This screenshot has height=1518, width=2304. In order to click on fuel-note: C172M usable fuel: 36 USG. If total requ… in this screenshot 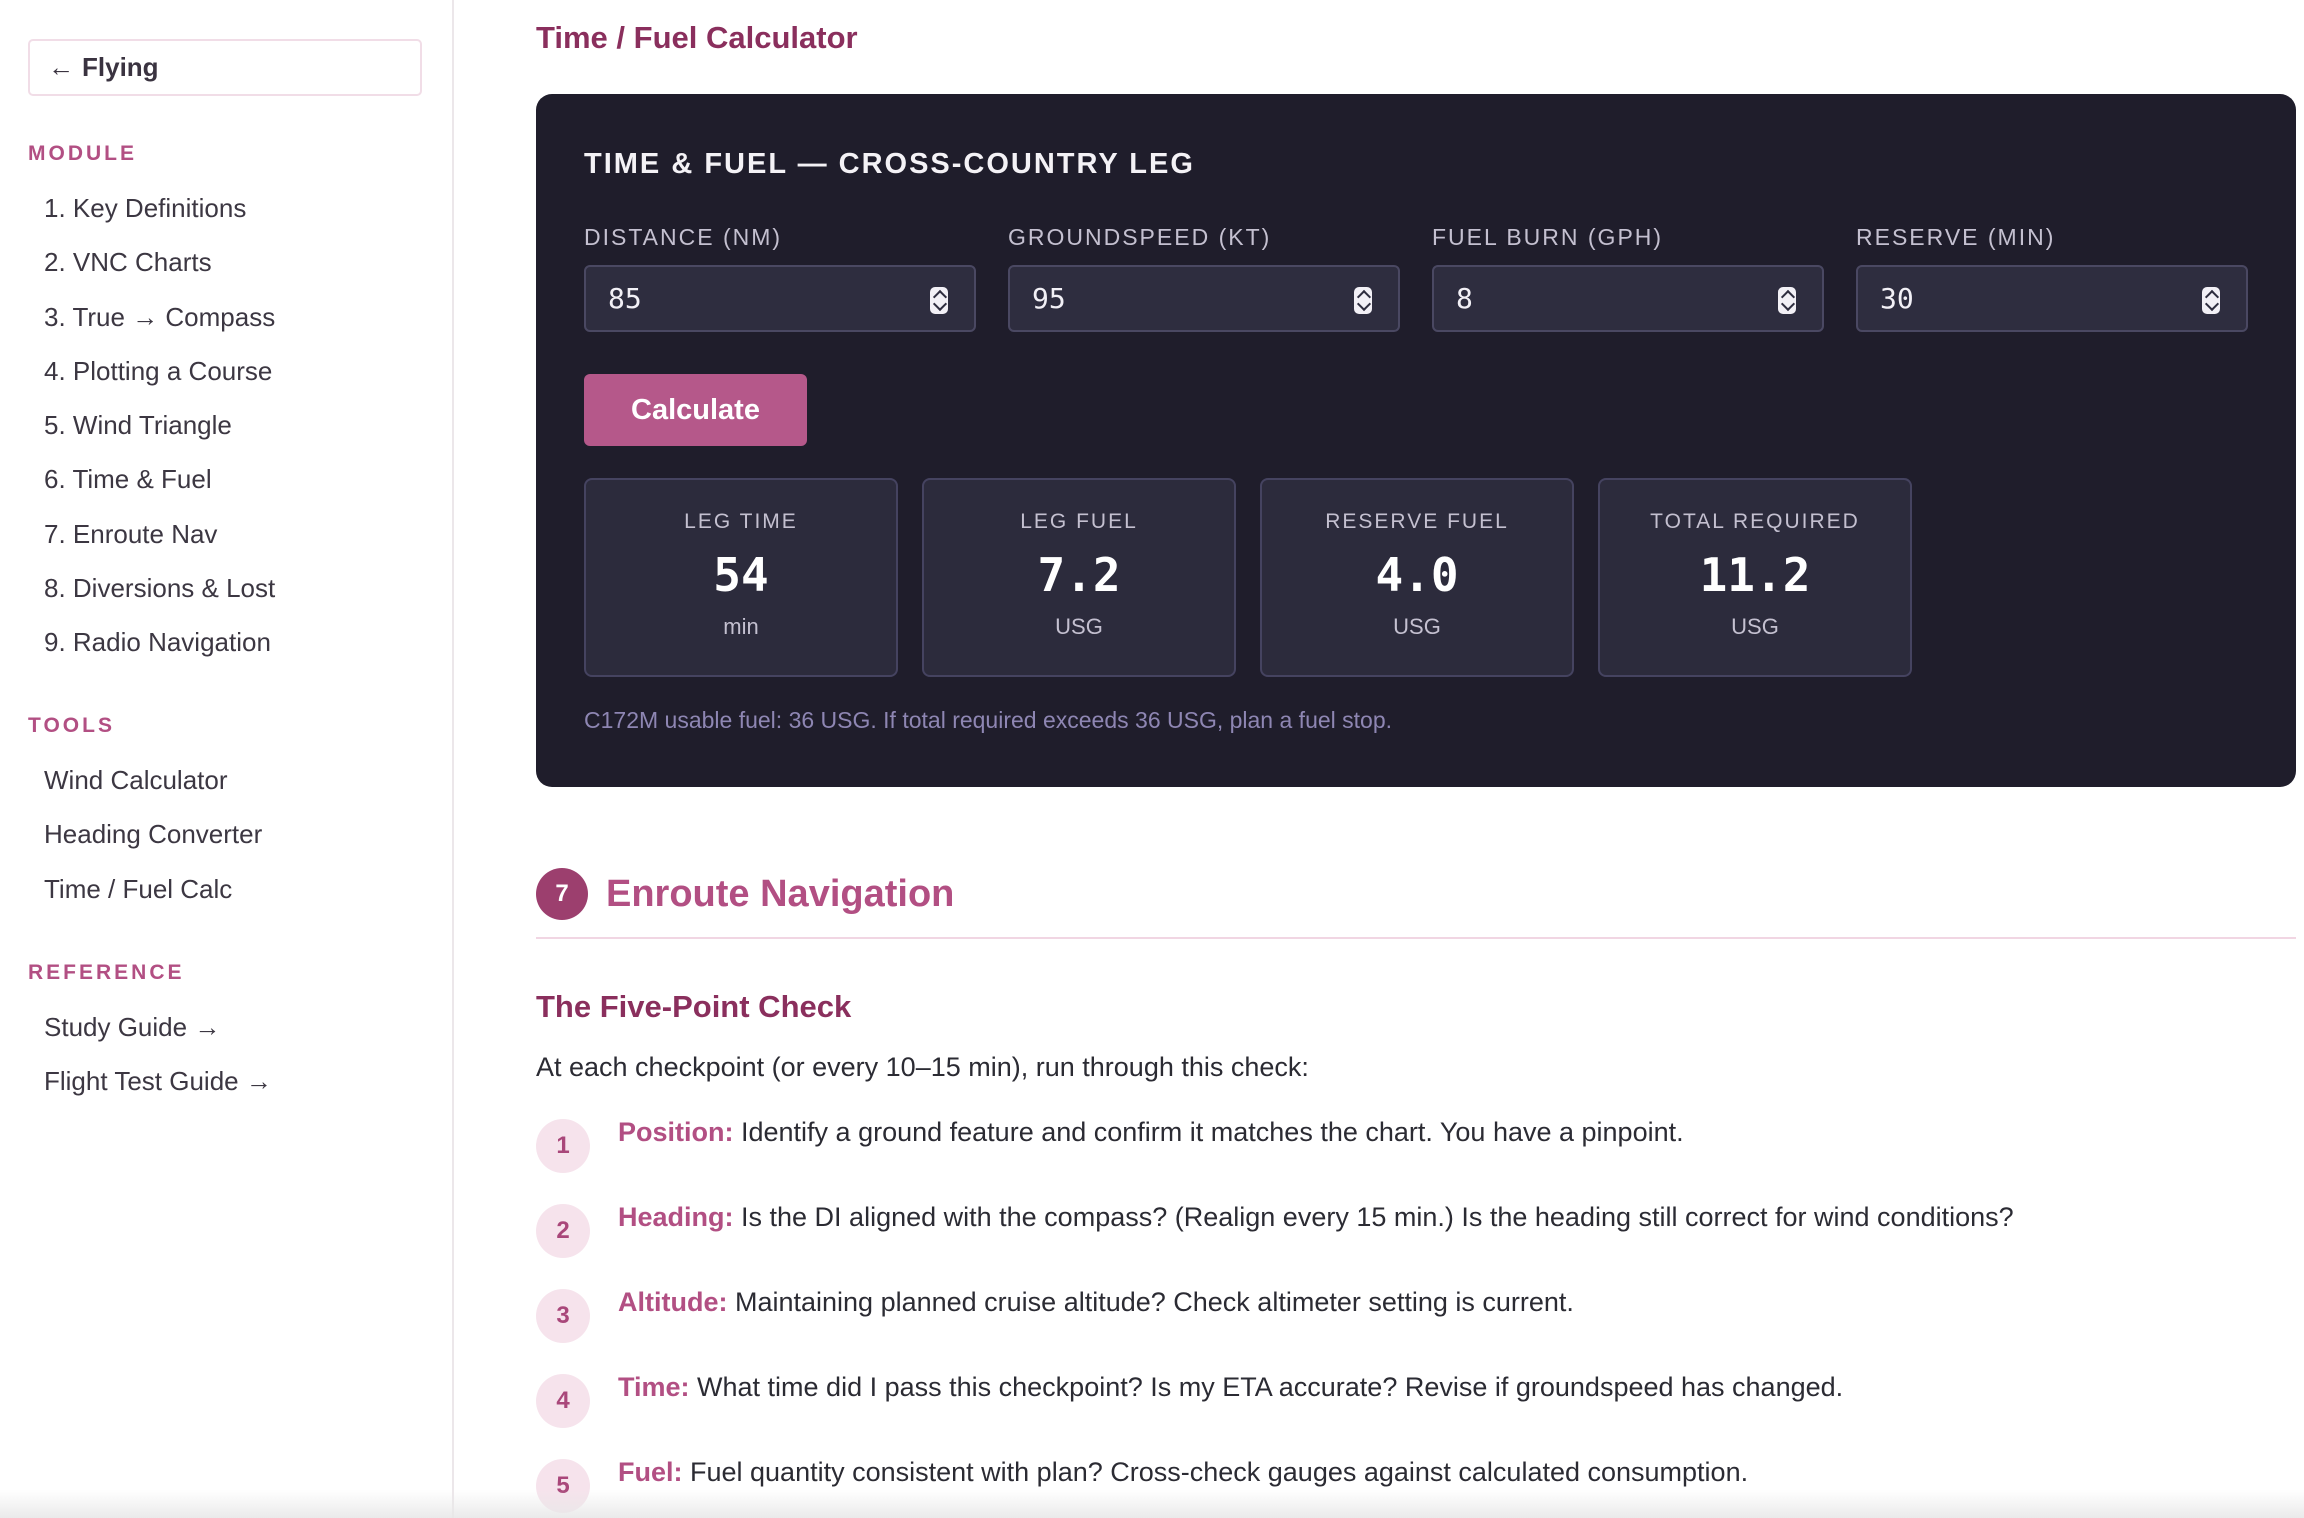, I will do `click(988, 720)`.